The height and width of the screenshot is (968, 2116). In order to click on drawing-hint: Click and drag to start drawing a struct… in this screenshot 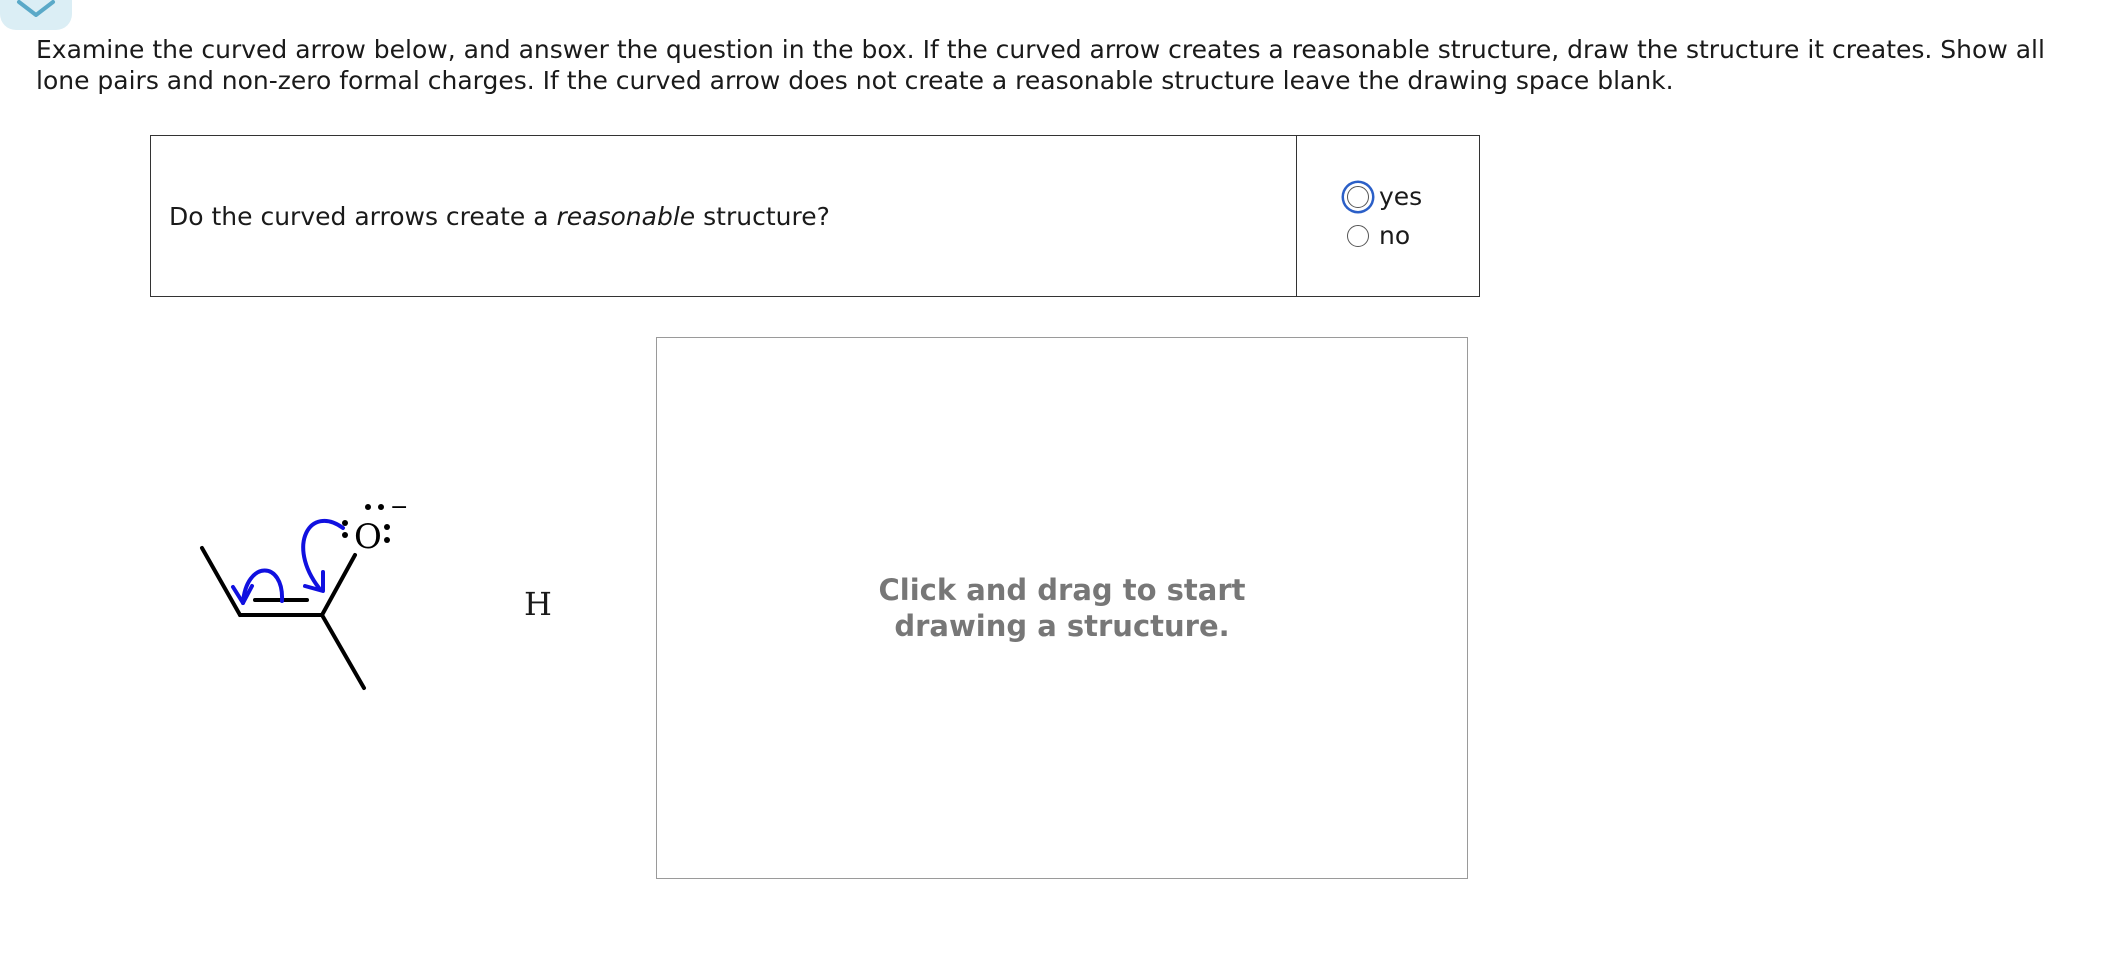, I will do `click(1062, 608)`.